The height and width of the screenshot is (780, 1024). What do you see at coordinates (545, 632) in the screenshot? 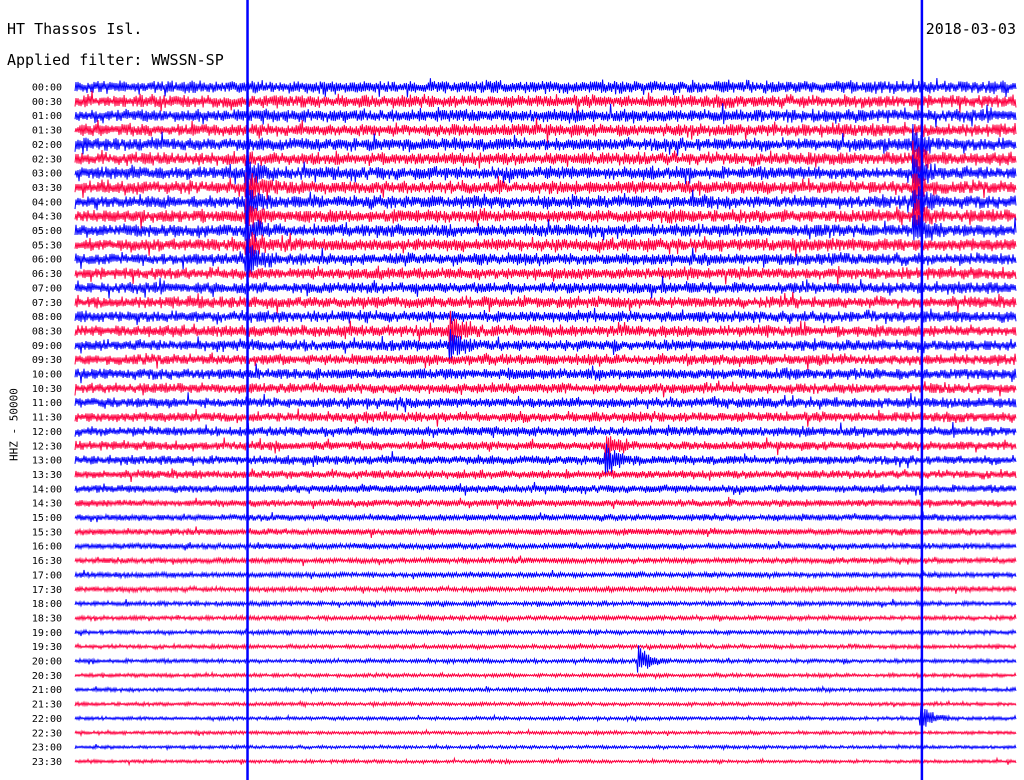
I see `seismic-trace-19:00` at bounding box center [545, 632].